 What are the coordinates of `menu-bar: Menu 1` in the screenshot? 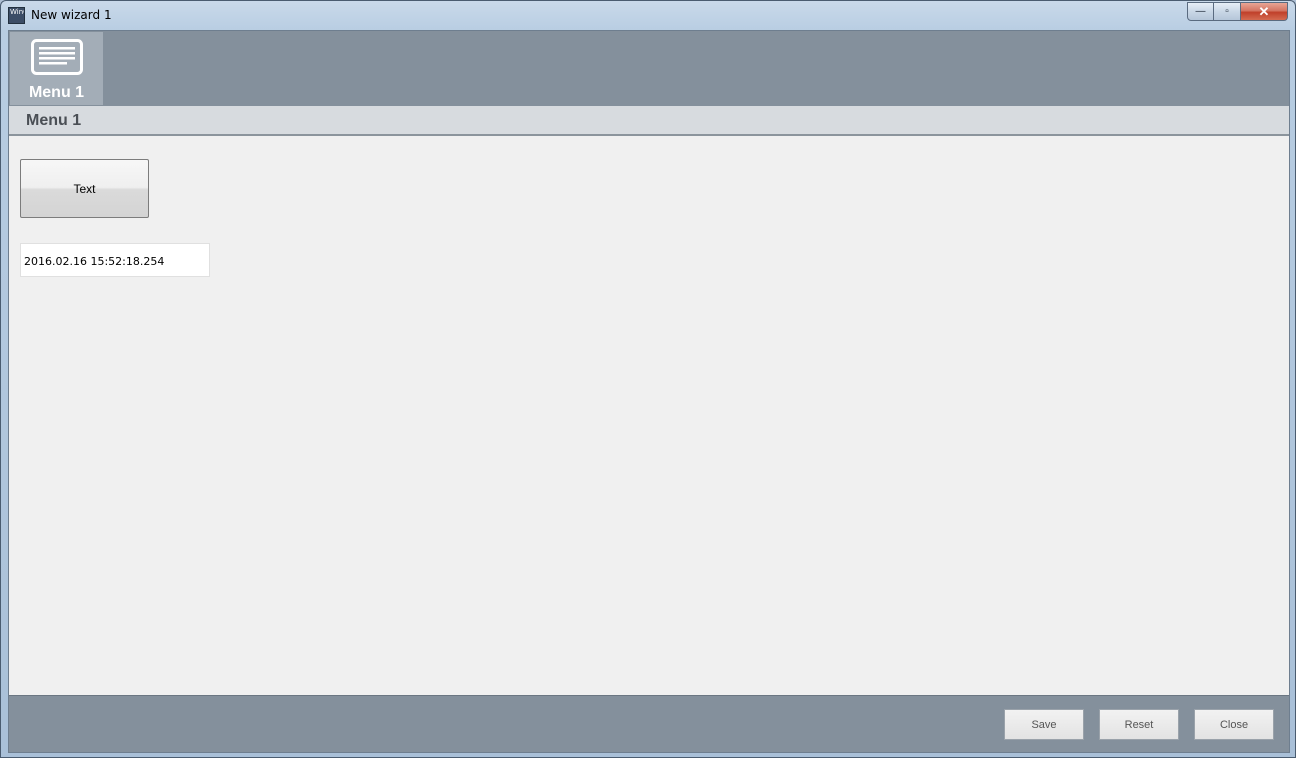 It's located at (649, 68).